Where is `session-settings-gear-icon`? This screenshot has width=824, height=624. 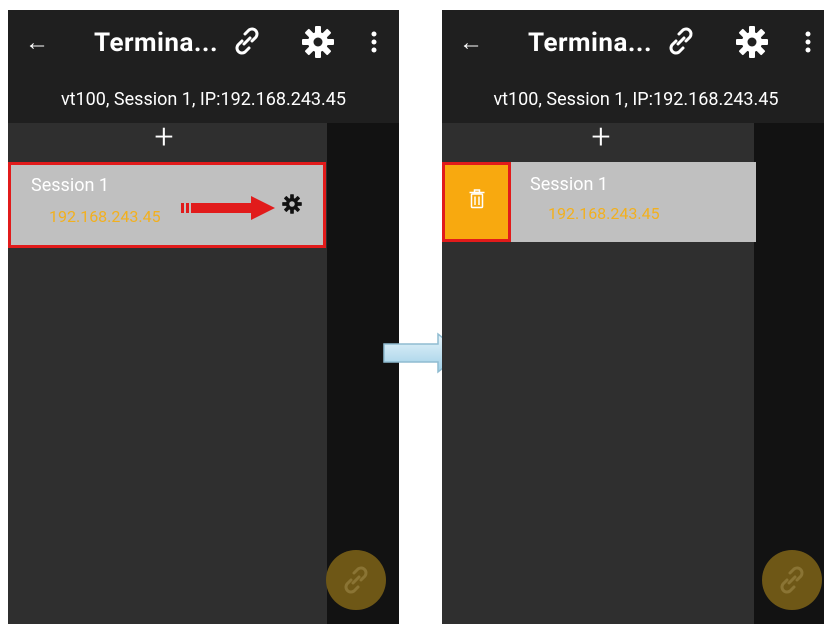 session-settings-gear-icon is located at coordinates (292, 204).